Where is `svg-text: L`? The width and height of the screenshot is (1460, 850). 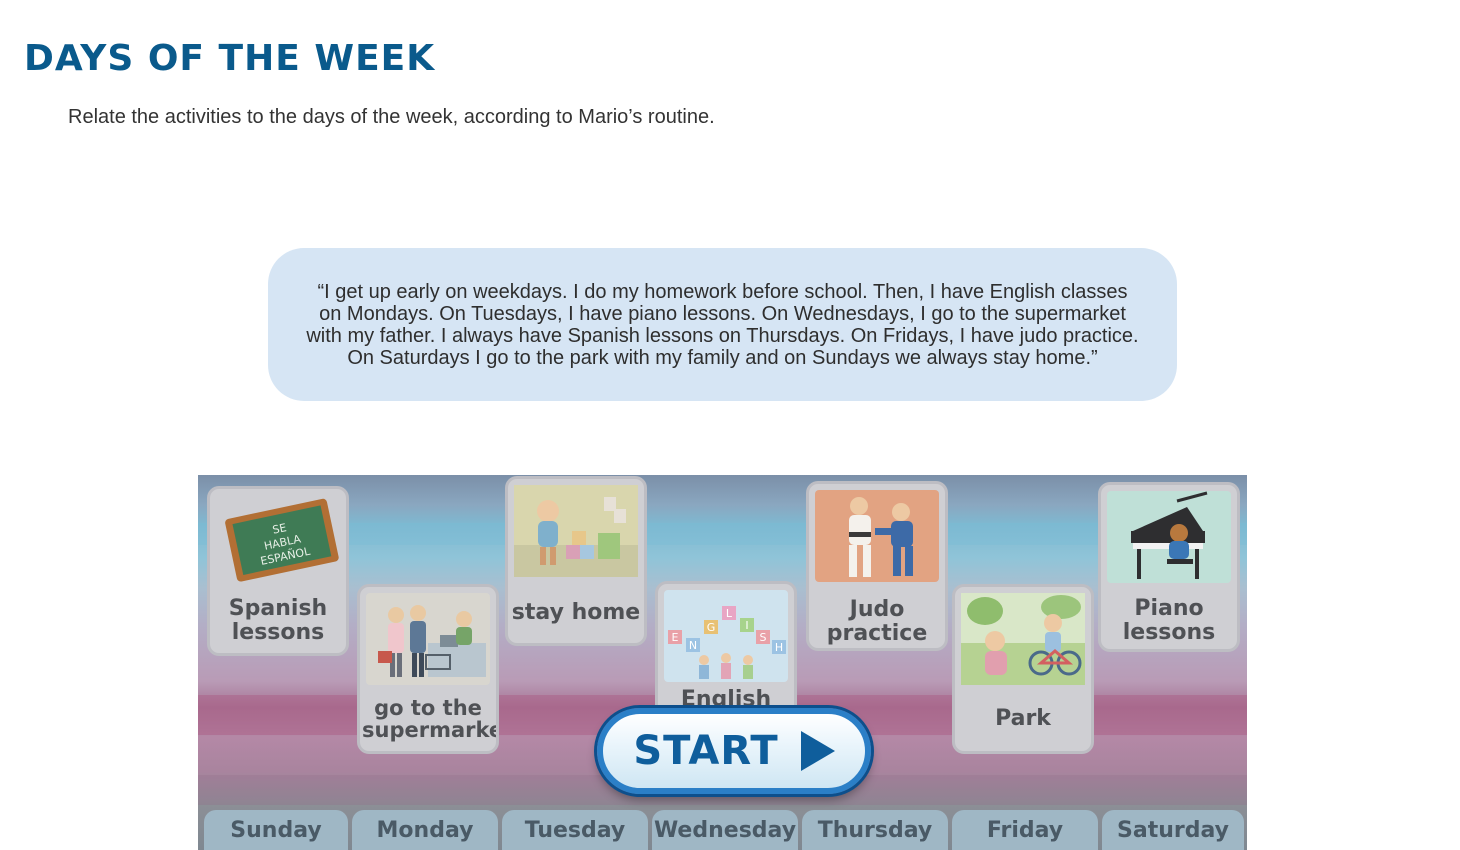 svg-text: L is located at coordinates (729, 613).